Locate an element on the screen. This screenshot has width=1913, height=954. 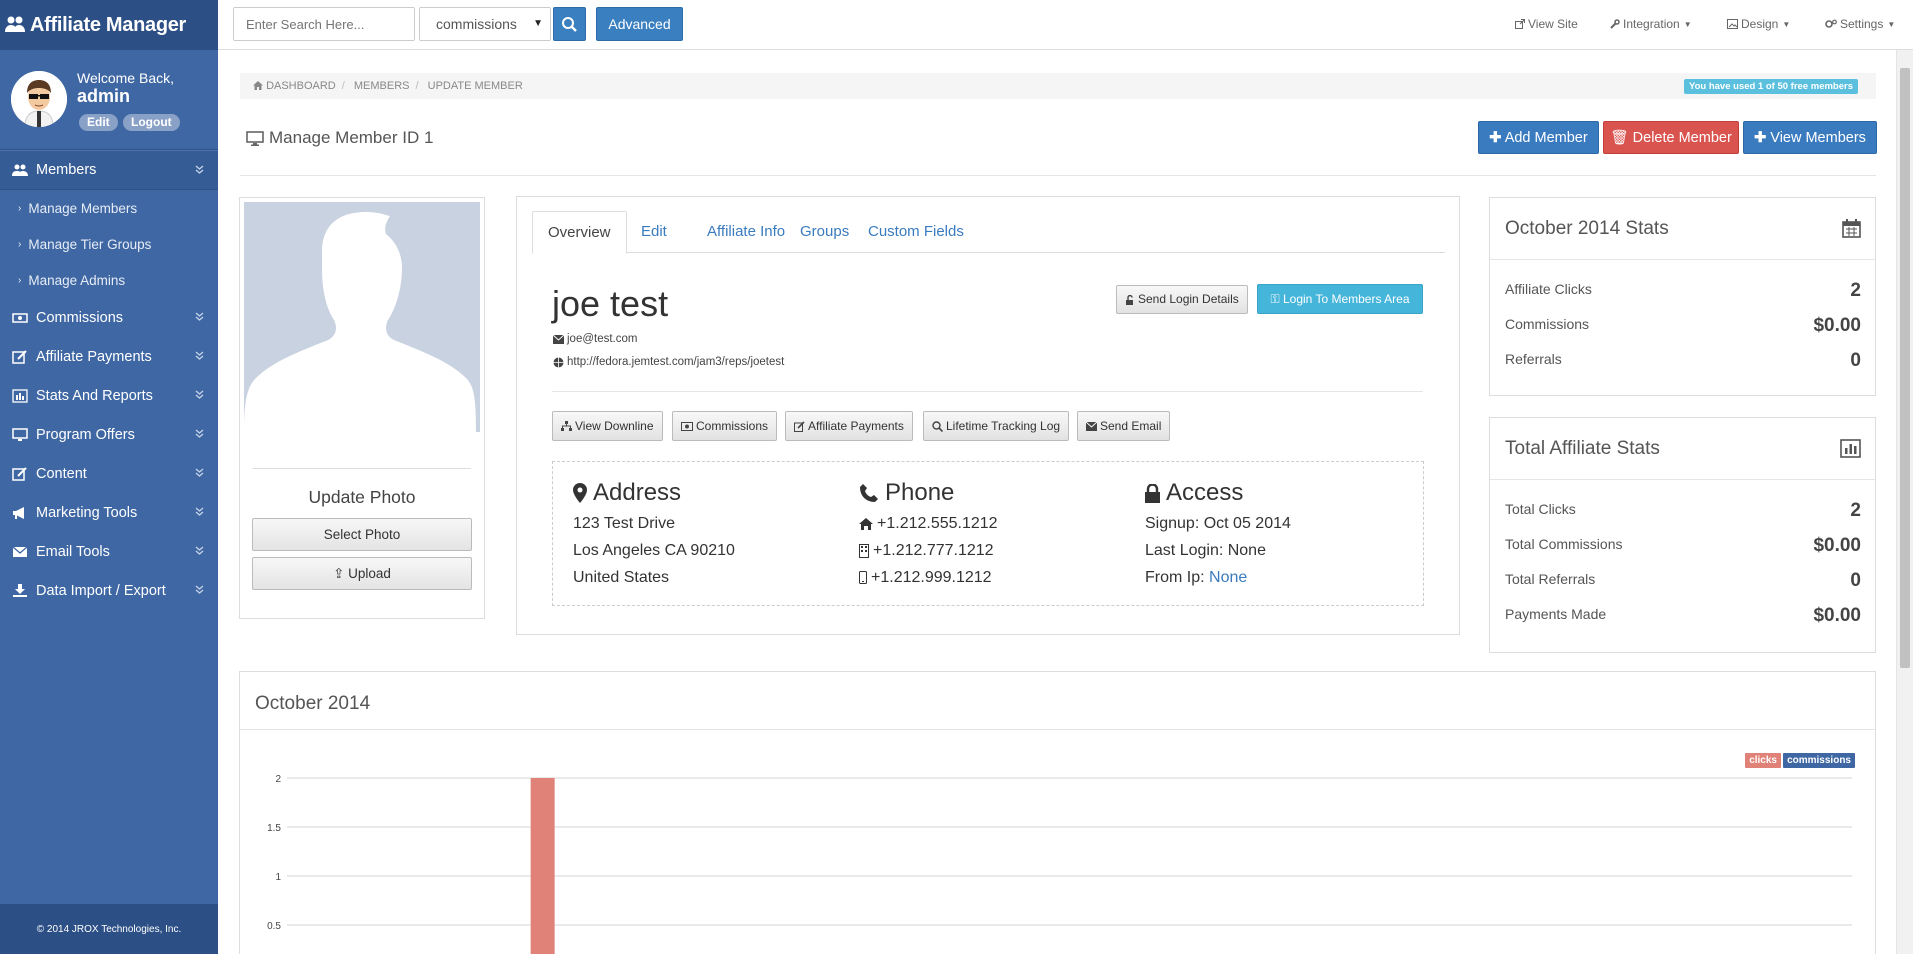
tab-edit: Edit is located at coordinates (654, 232).